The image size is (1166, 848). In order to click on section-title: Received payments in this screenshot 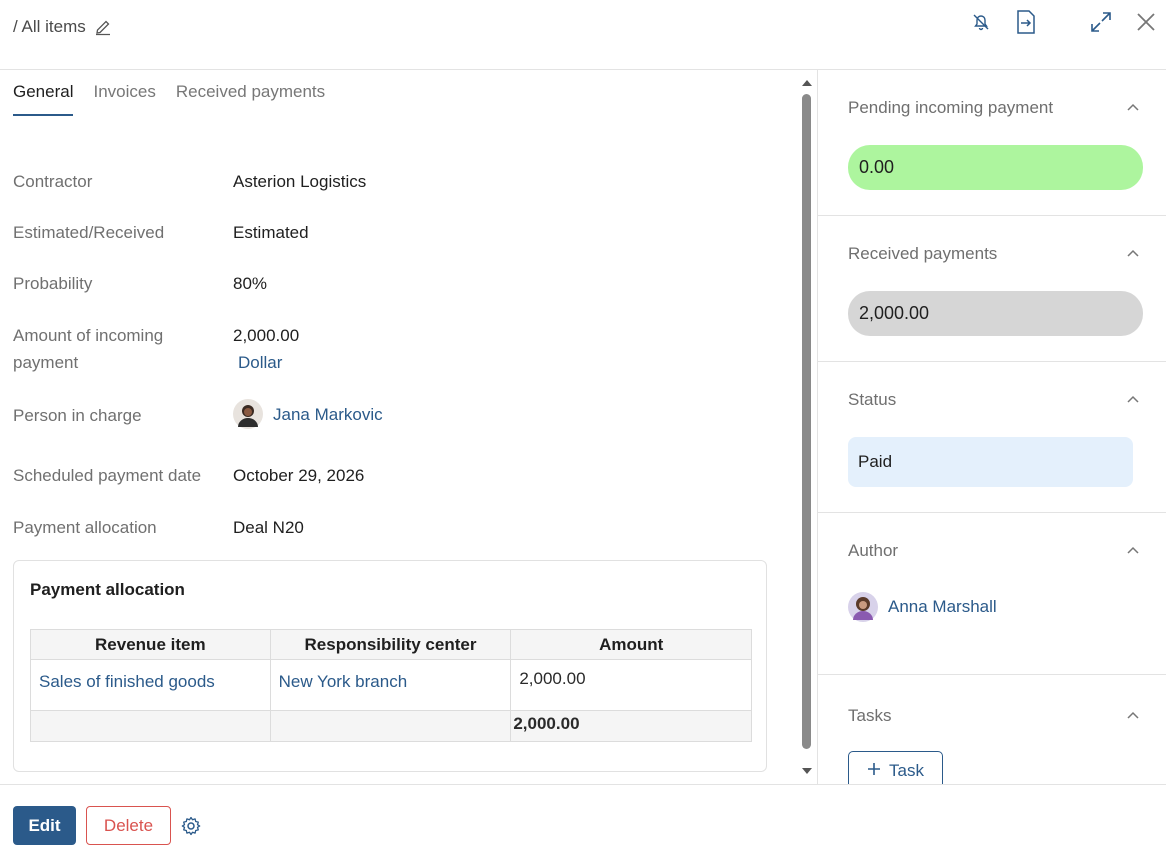, I will do `click(923, 253)`.